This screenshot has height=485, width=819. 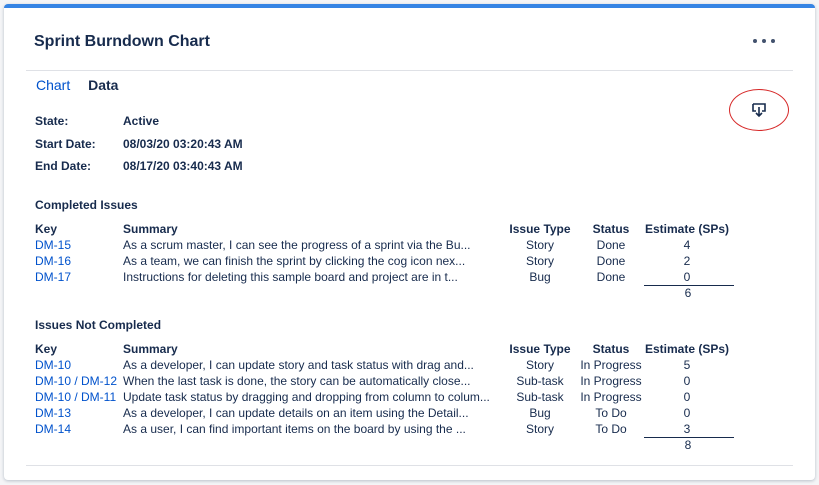 I want to click on tab-data: Data, so click(x=103, y=85).